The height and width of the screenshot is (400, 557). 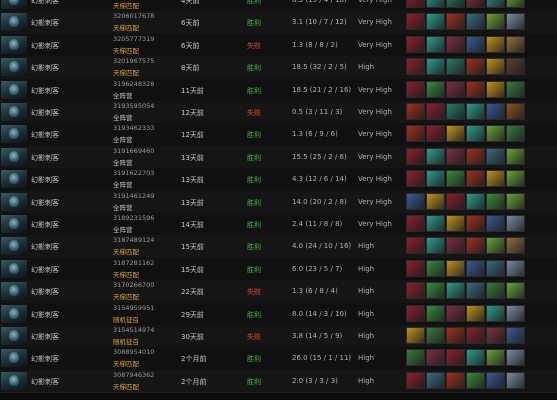 I want to click on match-id-link: 3193462333, so click(x=133, y=128).